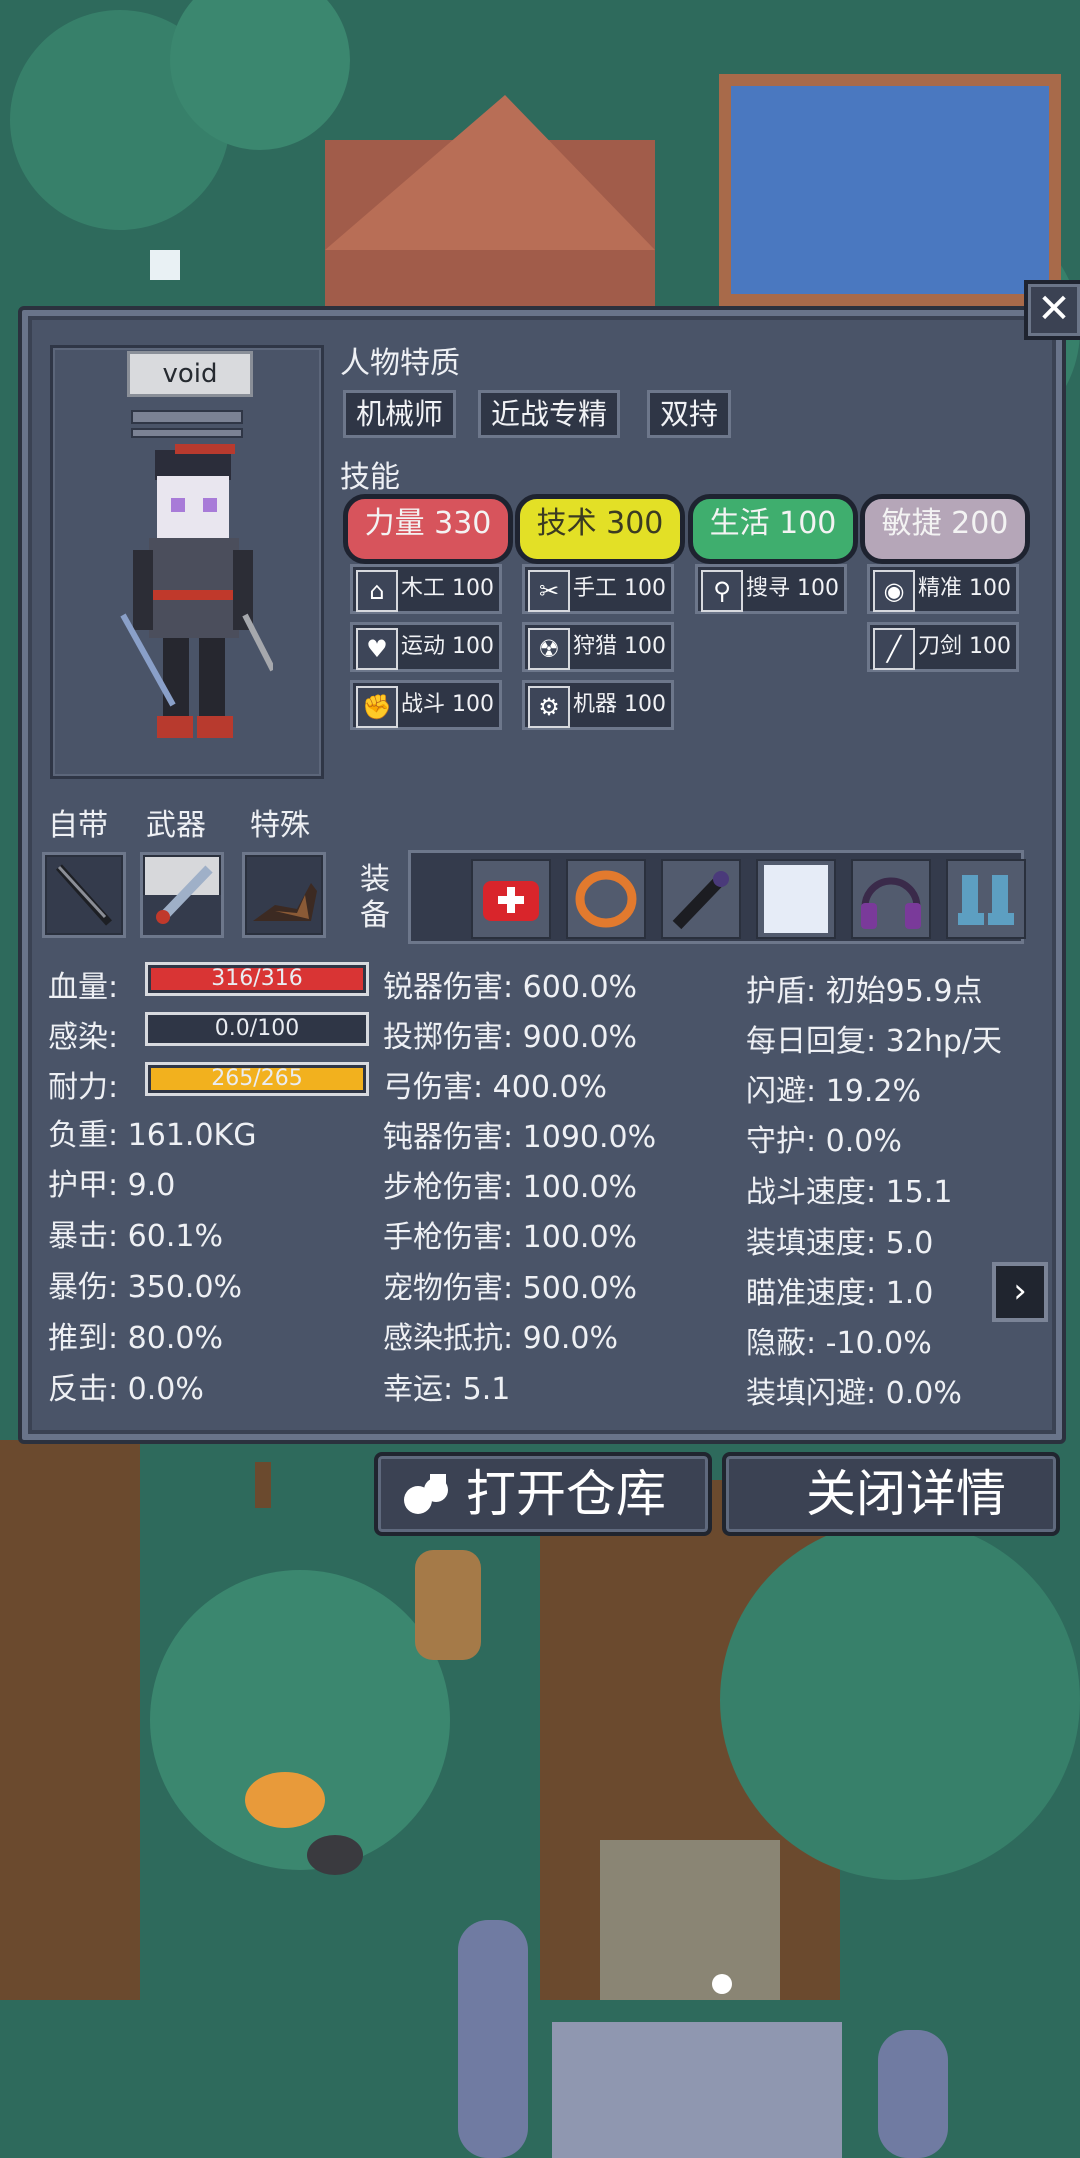  I want to click on equipment-strip, so click(717, 897).